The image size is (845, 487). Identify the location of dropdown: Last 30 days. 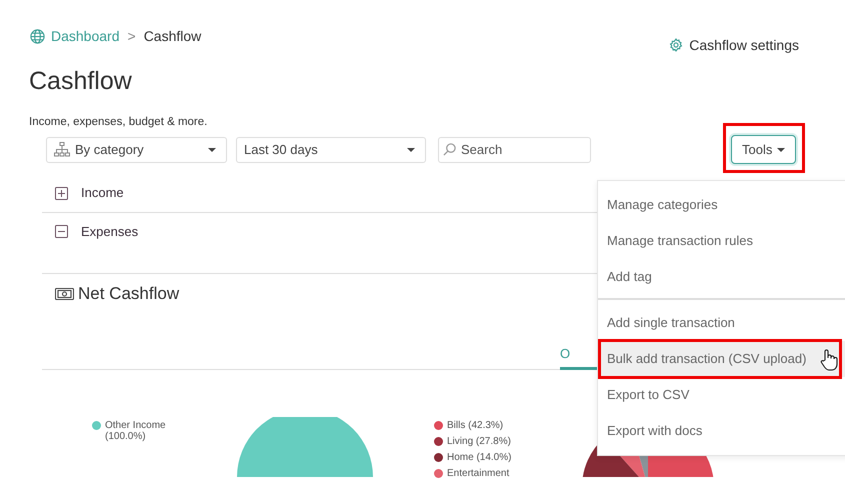
(331, 149).